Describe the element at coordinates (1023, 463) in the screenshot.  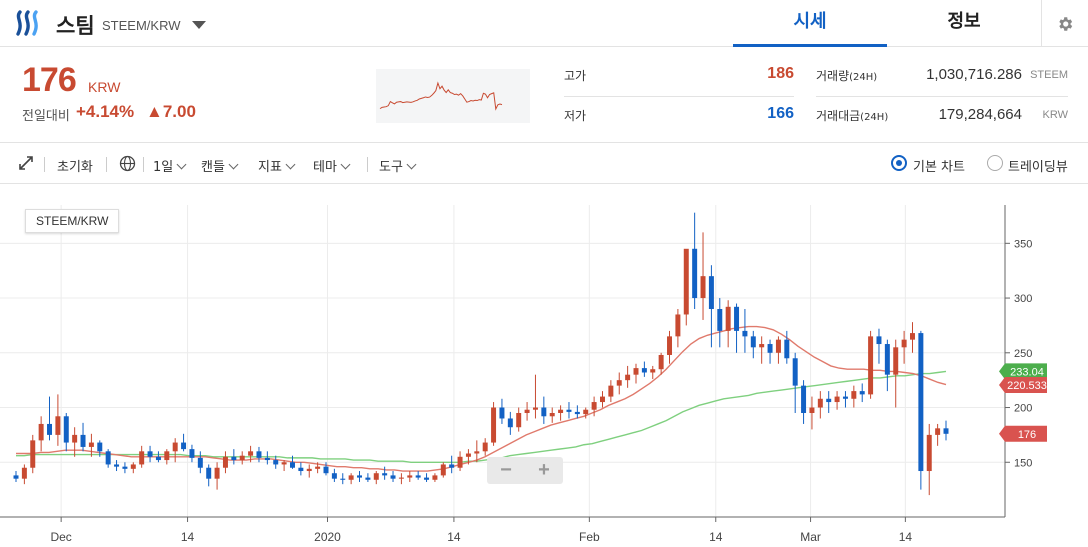
I see `y-tick-label: 150` at that location.